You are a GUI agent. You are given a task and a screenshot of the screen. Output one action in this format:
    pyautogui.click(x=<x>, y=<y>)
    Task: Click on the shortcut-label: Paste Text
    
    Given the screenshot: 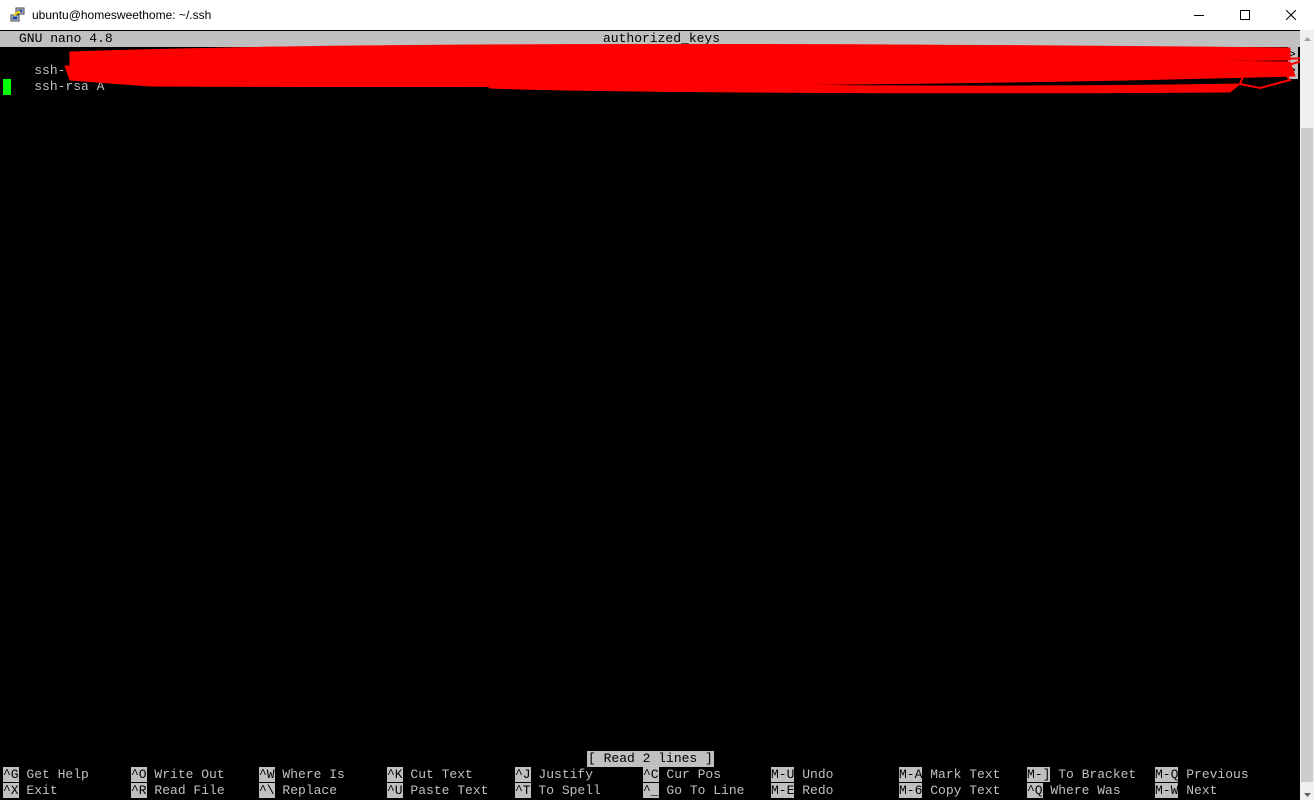 What is the action you would take?
    pyautogui.click(x=449, y=790)
    